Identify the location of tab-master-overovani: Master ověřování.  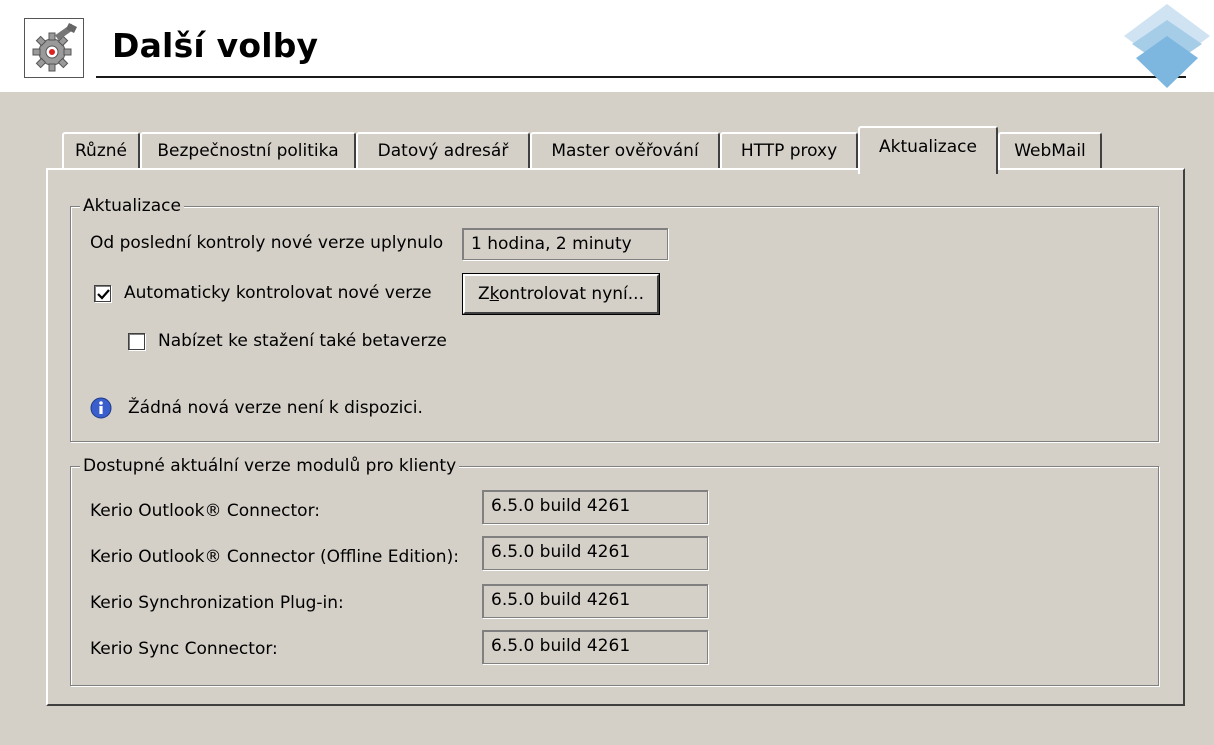
(625, 151).